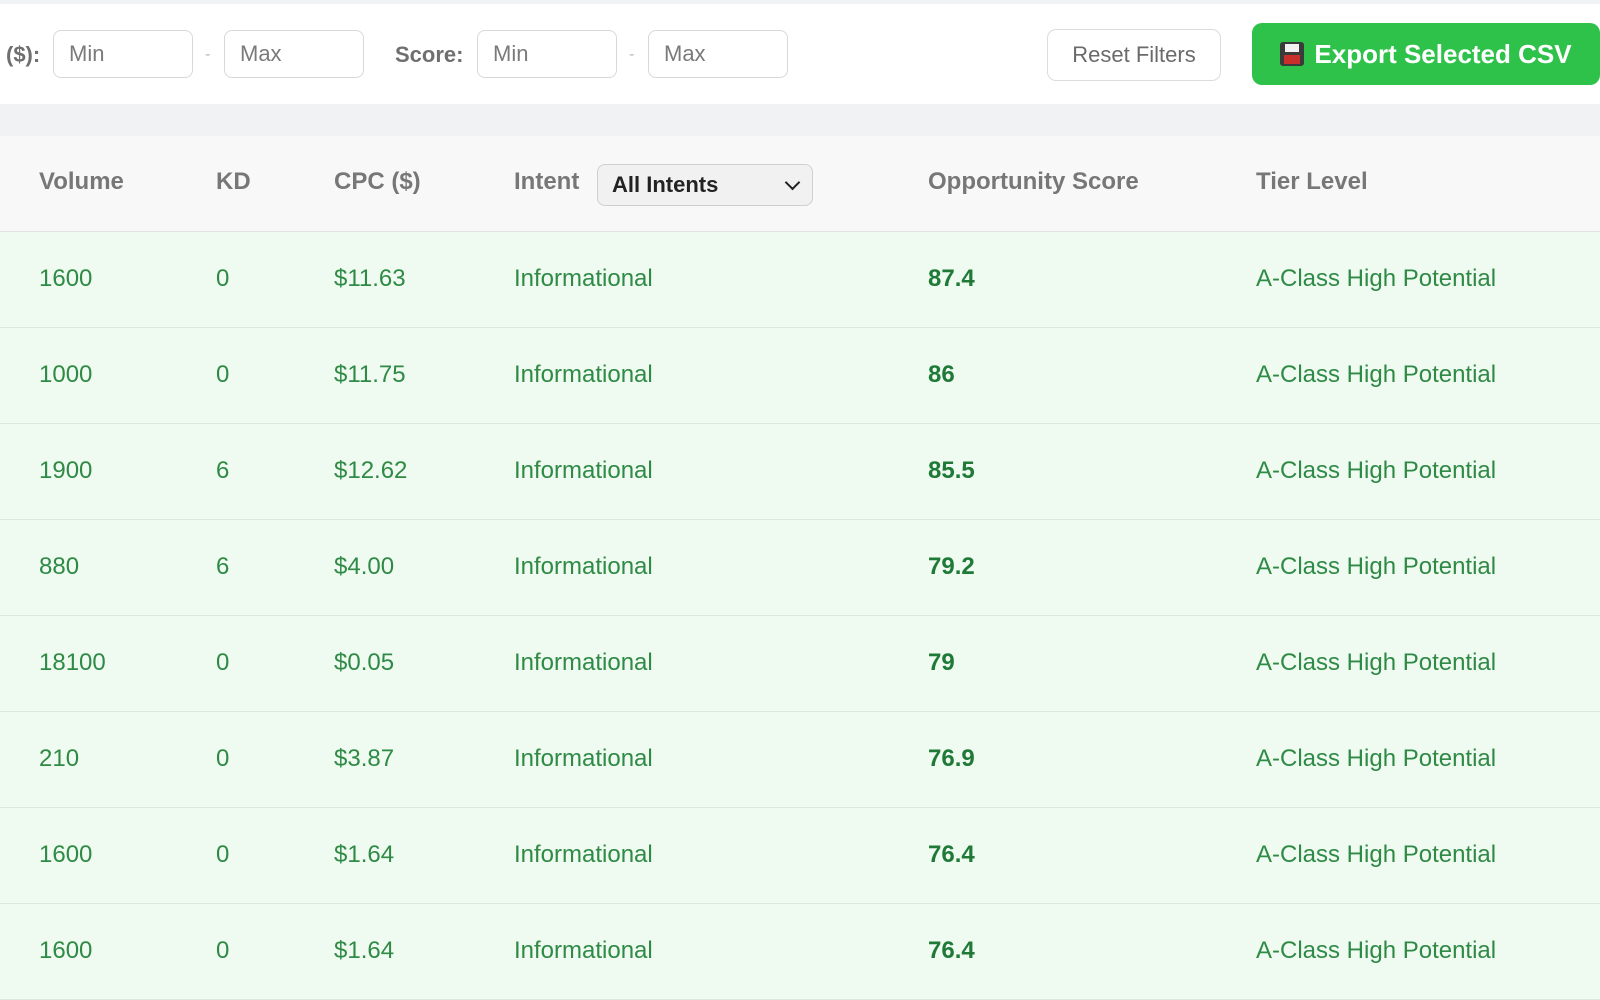 Image resolution: width=1600 pixels, height=1000 pixels. Describe the element at coordinates (23, 54) in the screenshot. I see `cpc-filter-label: ($):` at that location.